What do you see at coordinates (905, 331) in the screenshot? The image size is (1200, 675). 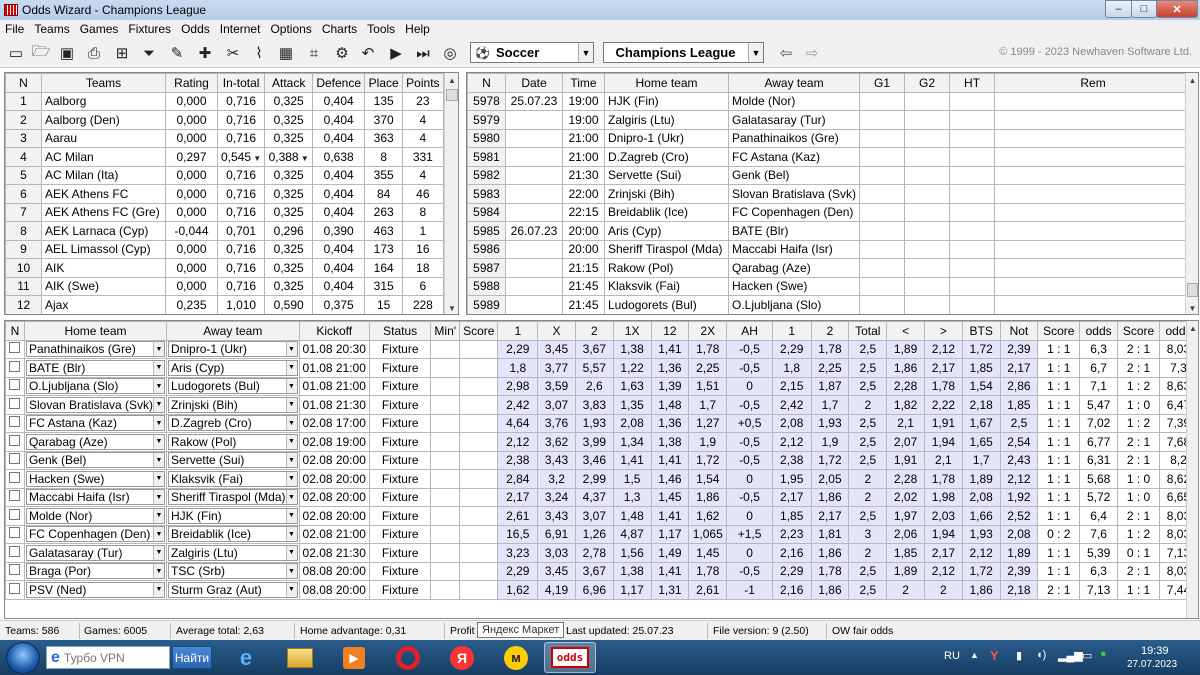 I see `fixtures-header-col: <` at bounding box center [905, 331].